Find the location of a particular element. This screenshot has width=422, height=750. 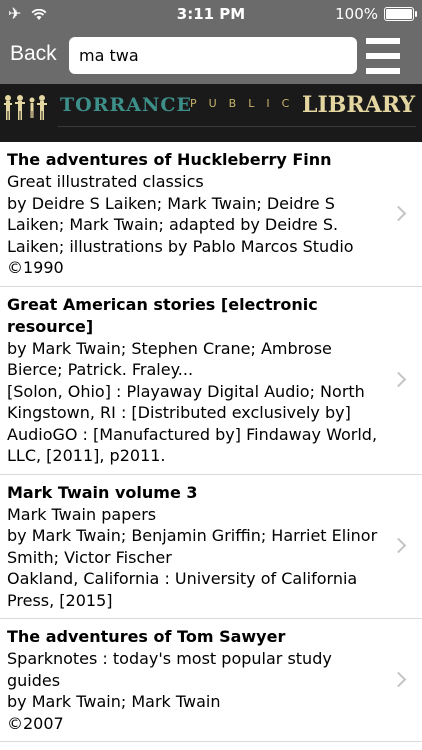

battery-icon is located at coordinates (400, 14).